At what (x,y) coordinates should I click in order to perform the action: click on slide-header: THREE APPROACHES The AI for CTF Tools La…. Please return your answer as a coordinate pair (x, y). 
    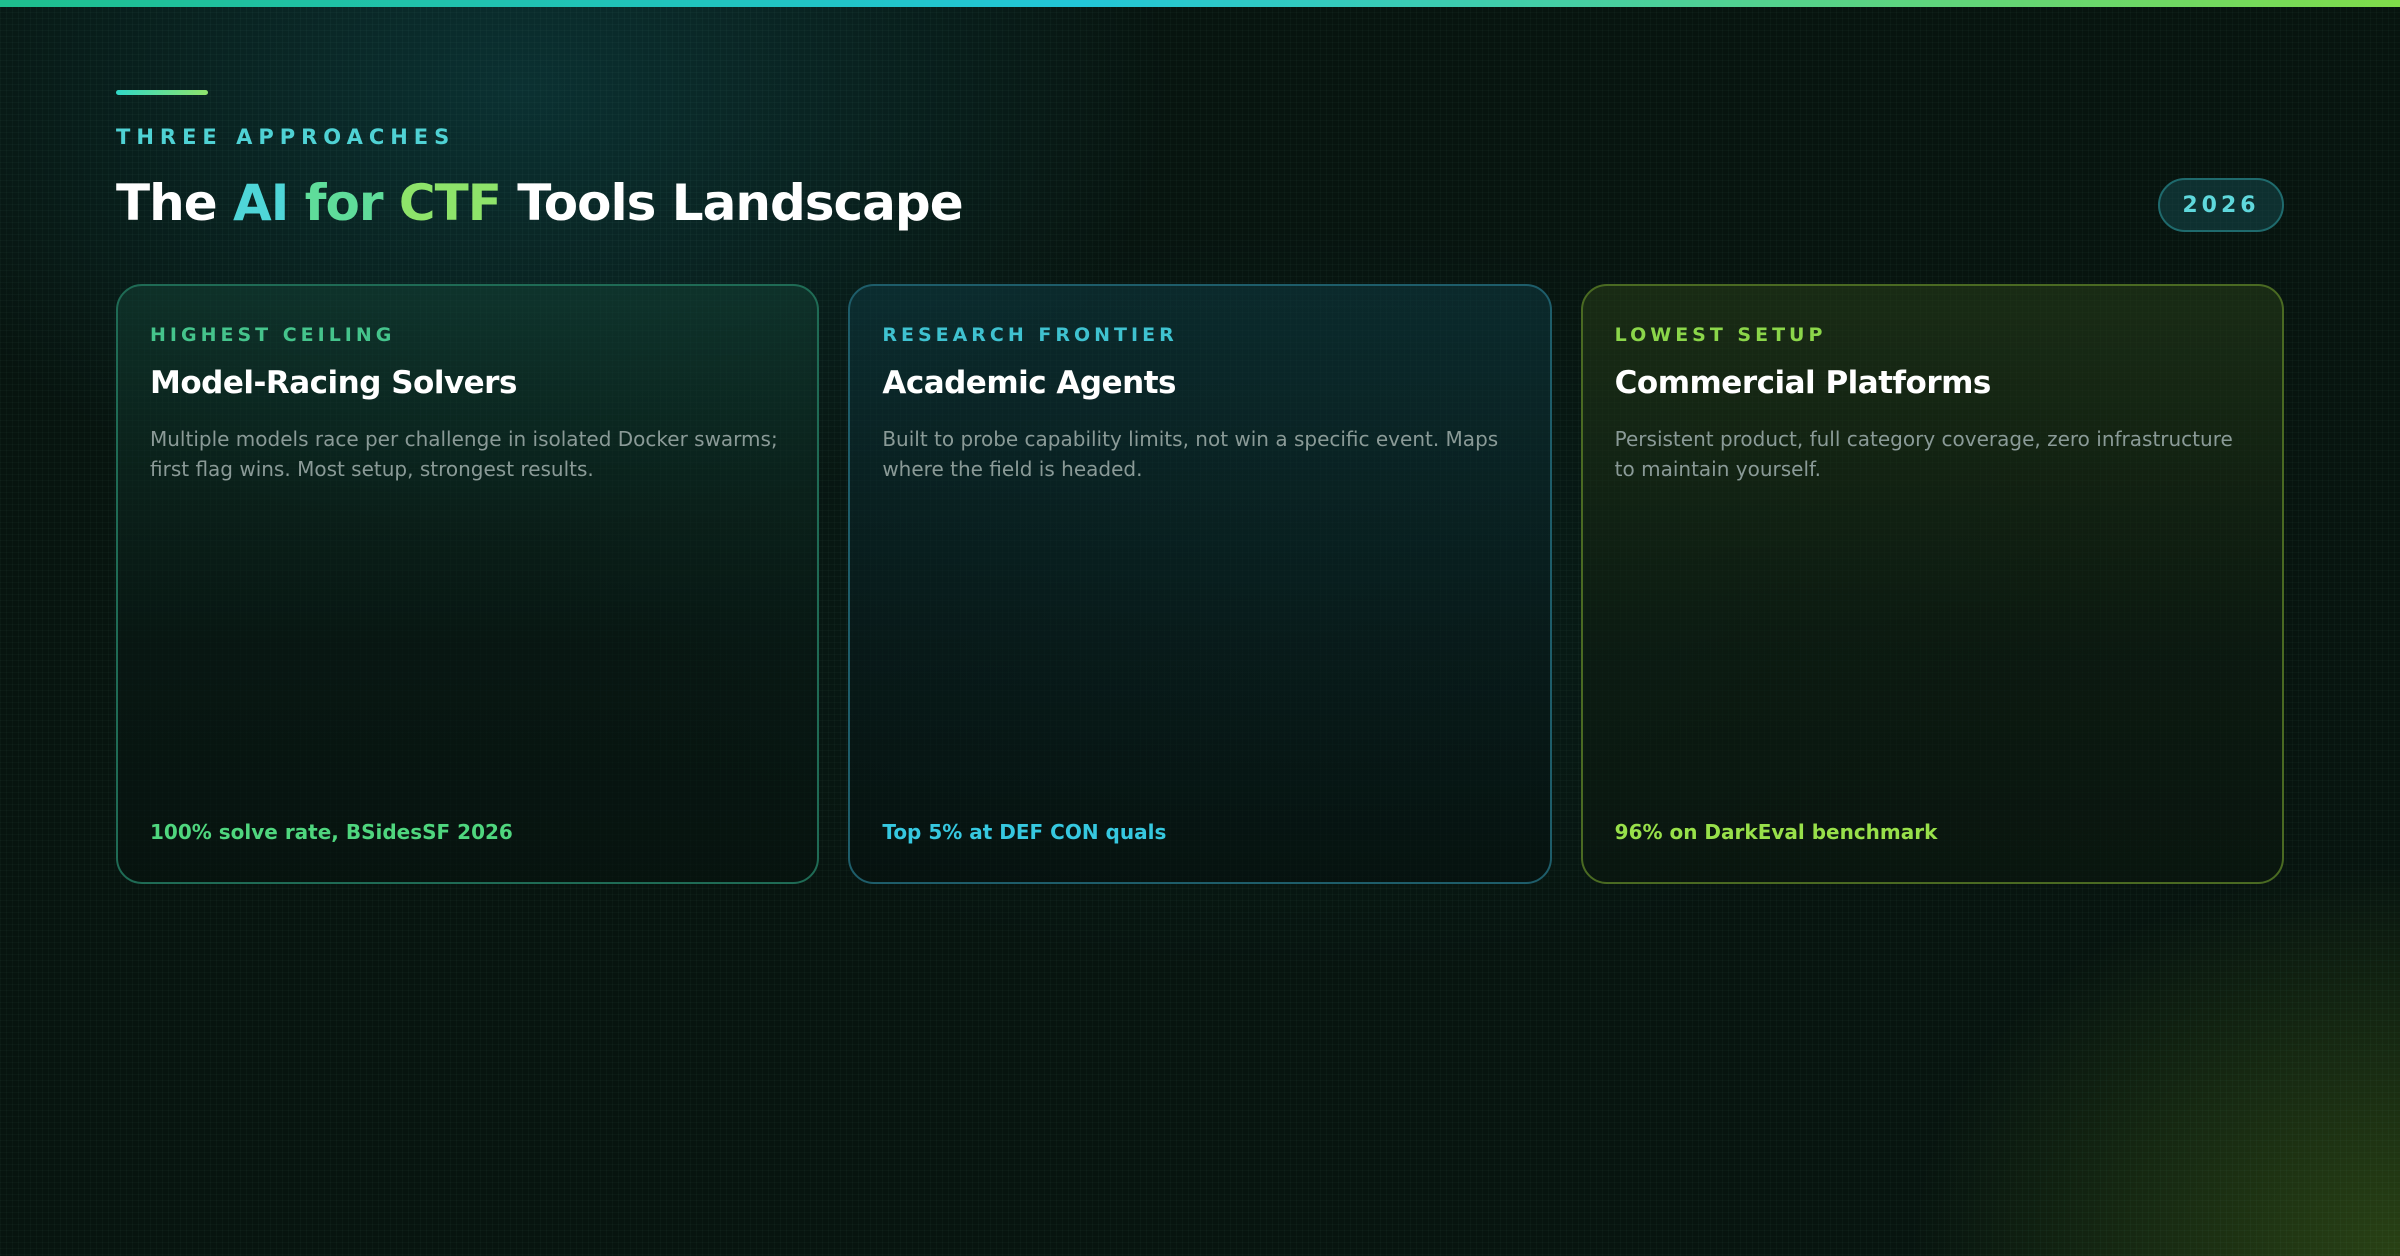
    Looking at the image, I should click on (1200, 161).